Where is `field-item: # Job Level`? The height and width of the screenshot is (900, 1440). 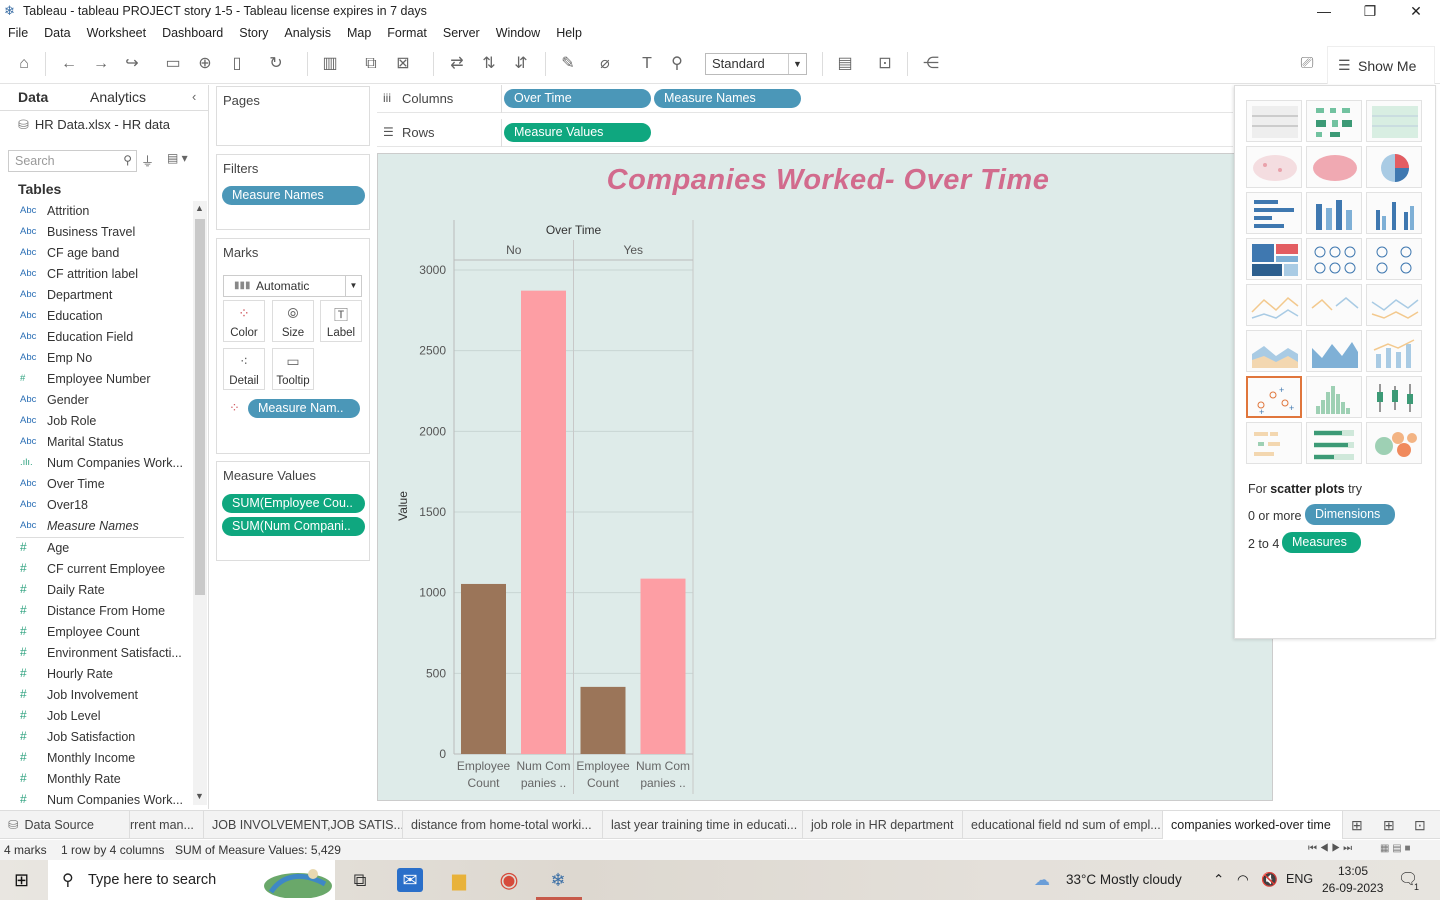 field-item: # Job Level is located at coordinates (96, 716).